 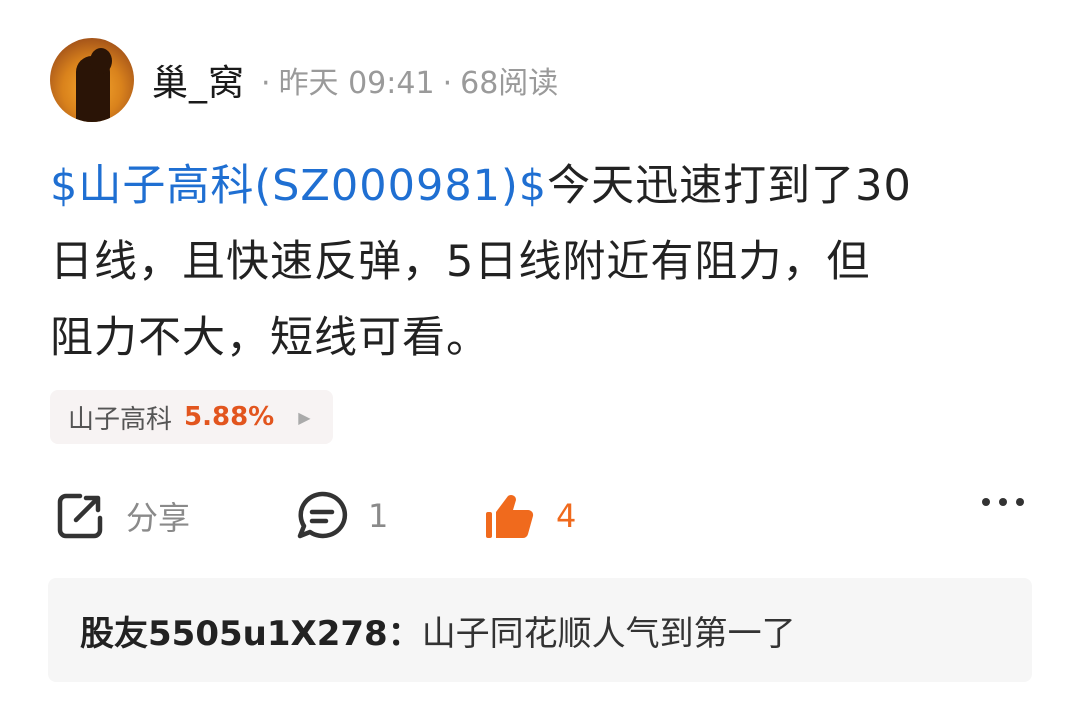 I want to click on comment-text: 山子同花顺人气到第一了, so click(x=608, y=633).